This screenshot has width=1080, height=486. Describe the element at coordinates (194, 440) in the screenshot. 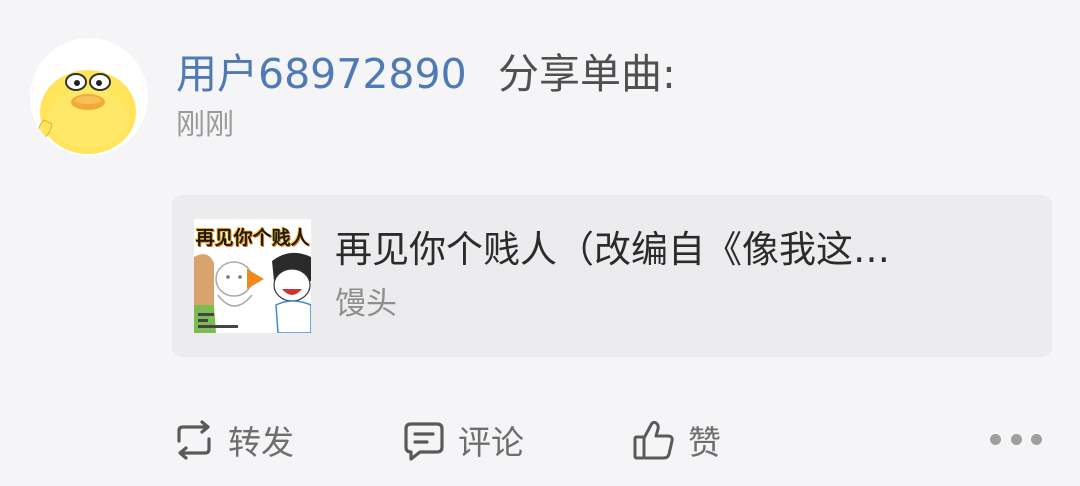

I see `repost-icon` at that location.